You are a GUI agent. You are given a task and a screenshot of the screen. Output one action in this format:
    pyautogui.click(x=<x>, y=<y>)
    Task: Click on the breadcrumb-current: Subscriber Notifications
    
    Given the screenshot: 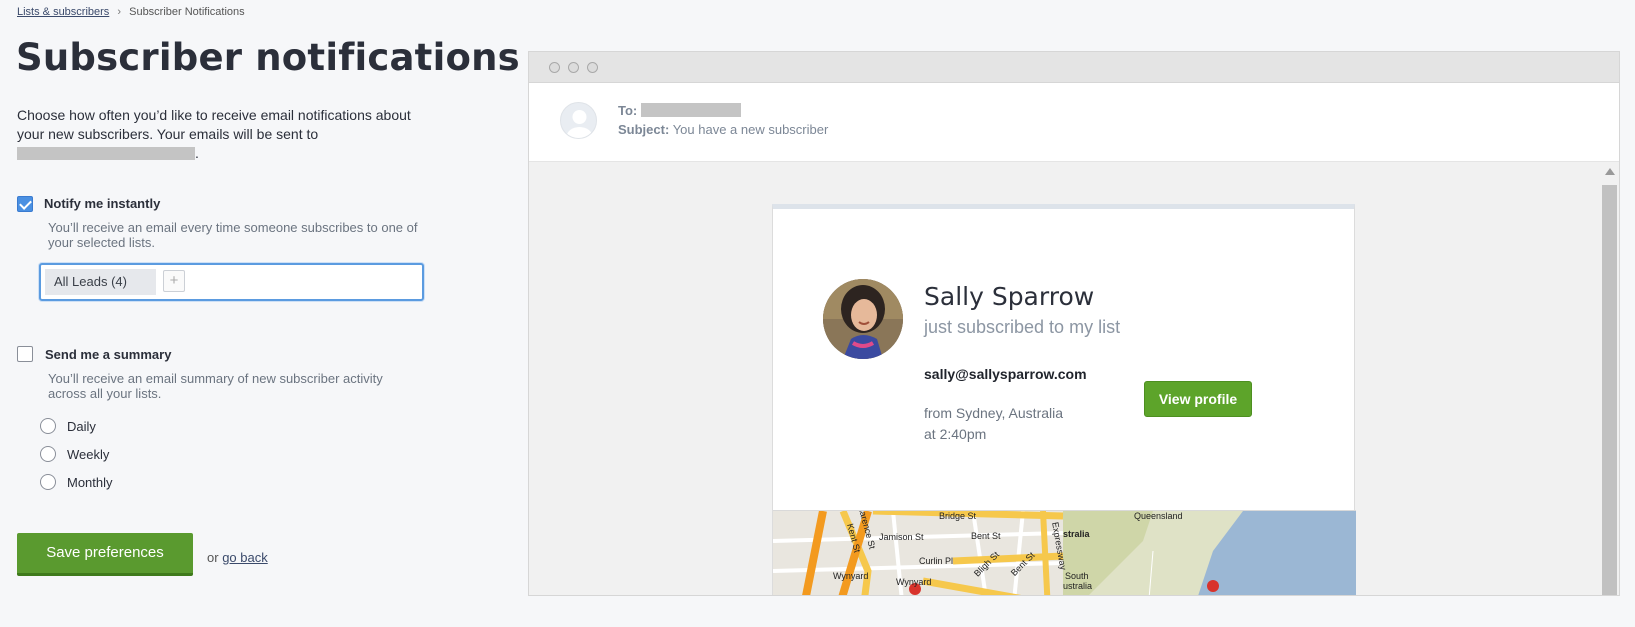 What is the action you would take?
    pyautogui.click(x=187, y=12)
    